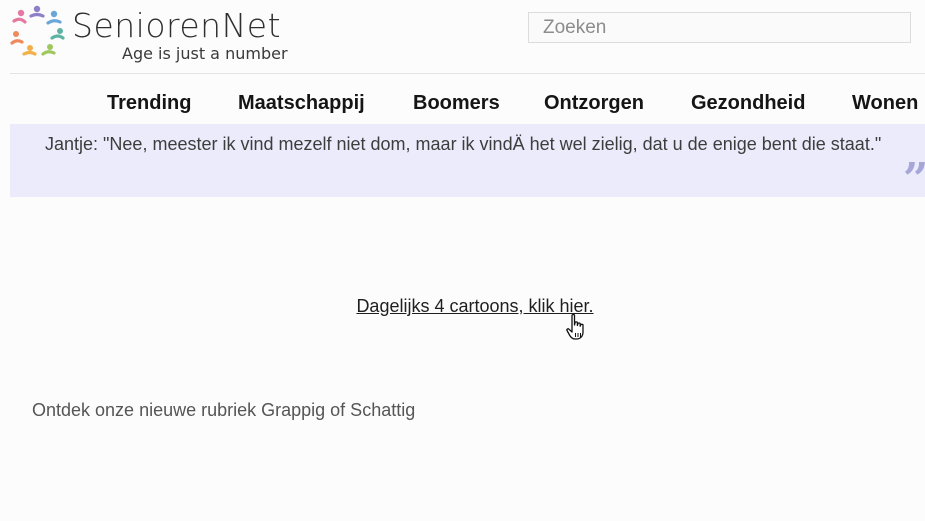 The image size is (925, 521). What do you see at coordinates (37, 30) in the screenshot?
I see `seniorennet-logo-icon` at bounding box center [37, 30].